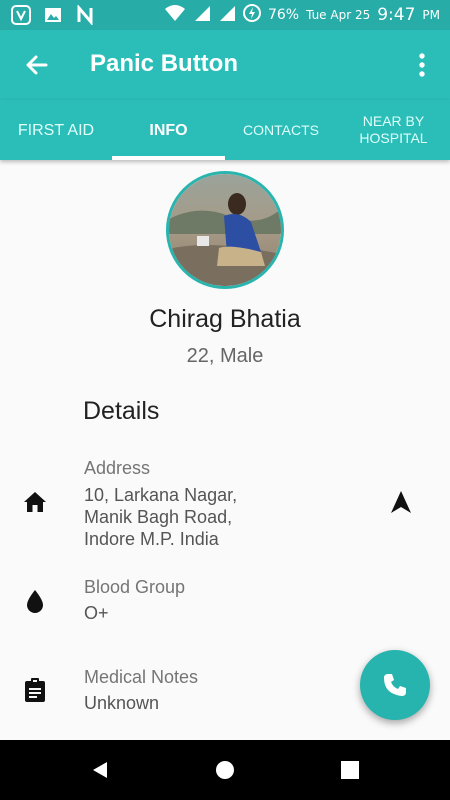  What do you see at coordinates (53, 15) in the screenshot?
I see `gallery-icon` at bounding box center [53, 15].